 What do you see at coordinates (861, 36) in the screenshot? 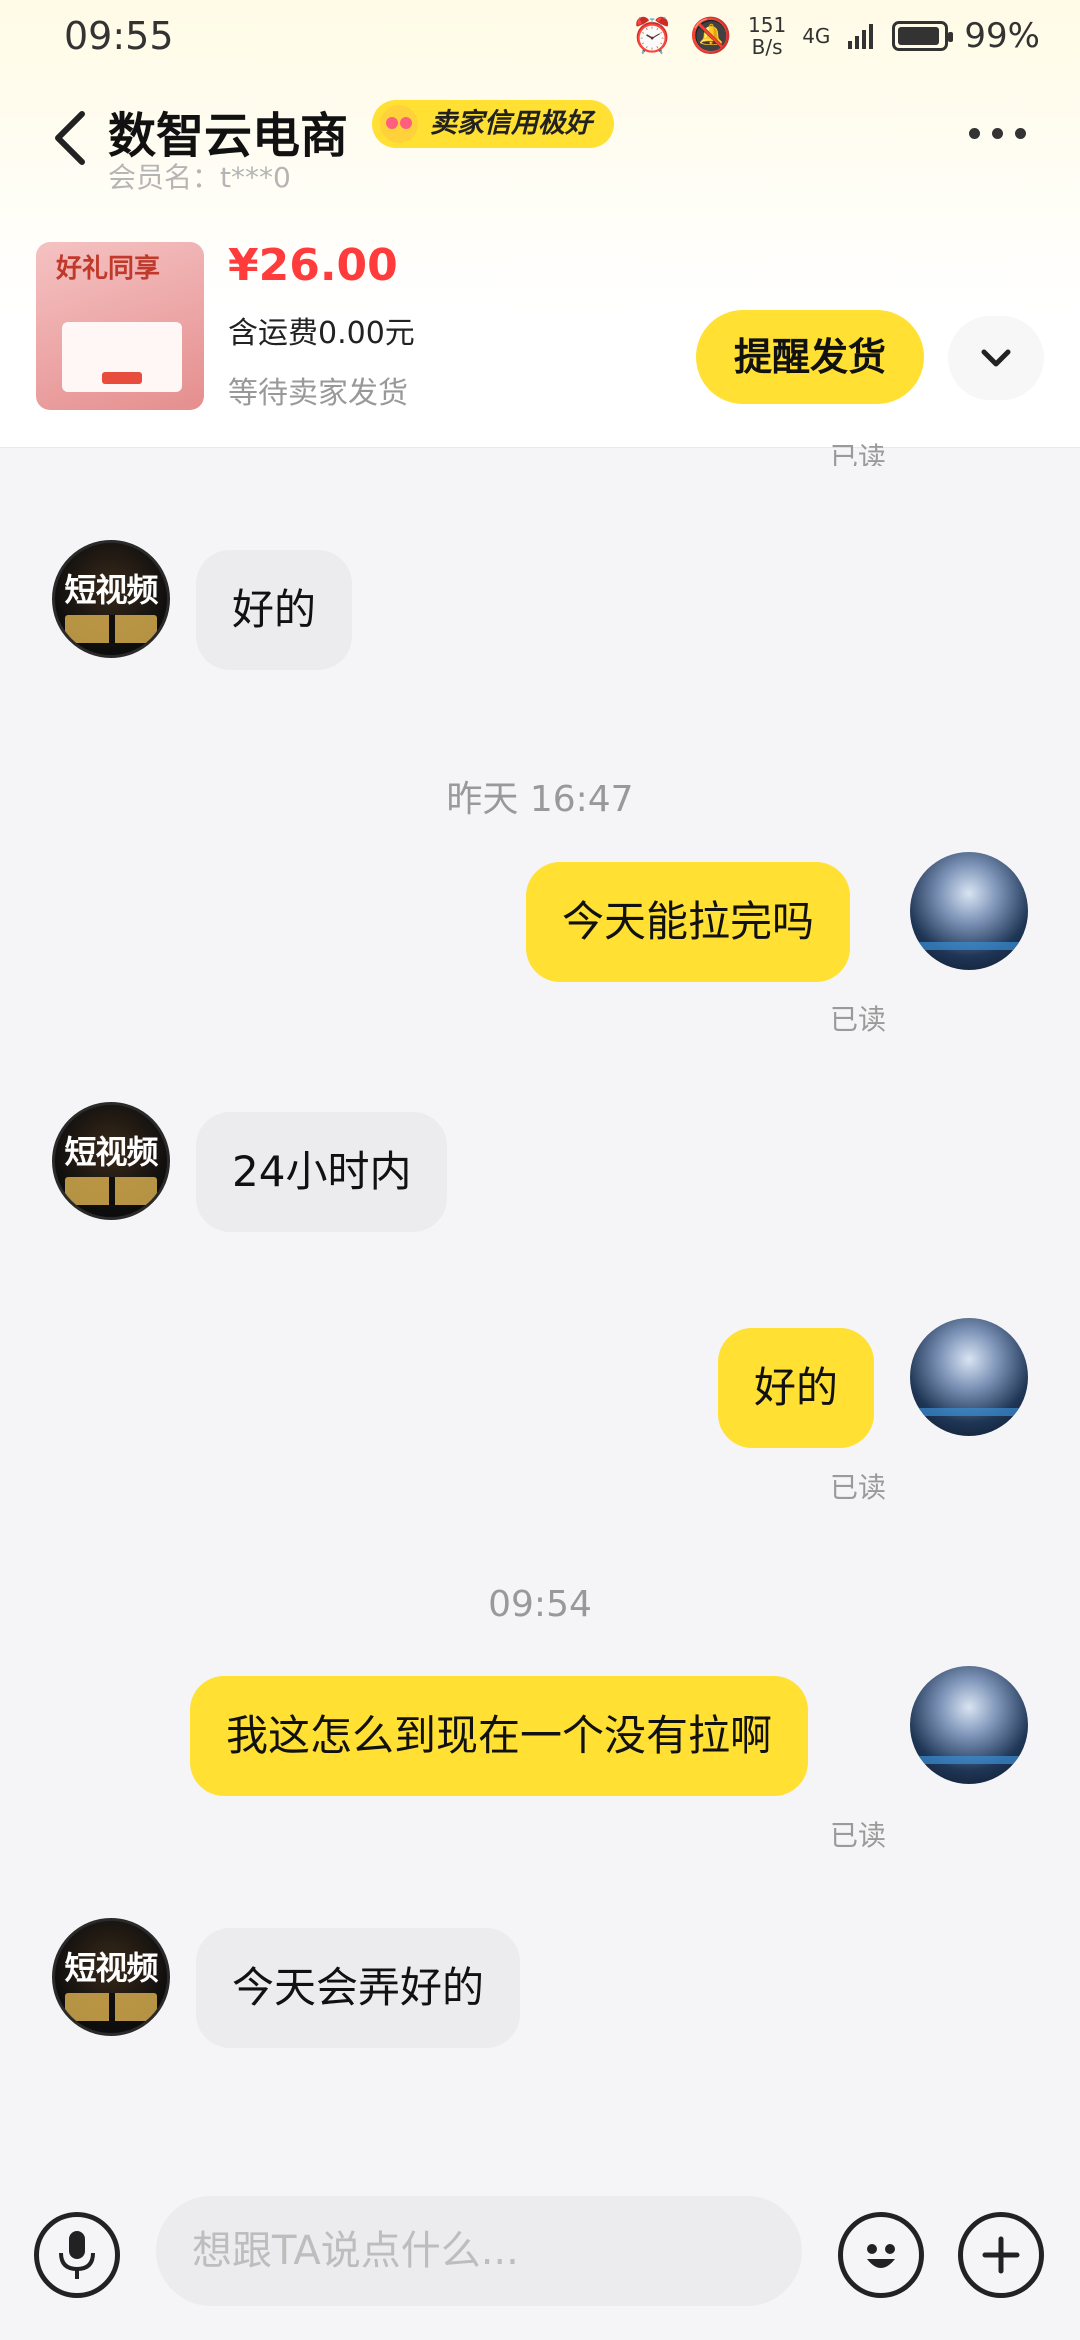
I see `signal-icon` at bounding box center [861, 36].